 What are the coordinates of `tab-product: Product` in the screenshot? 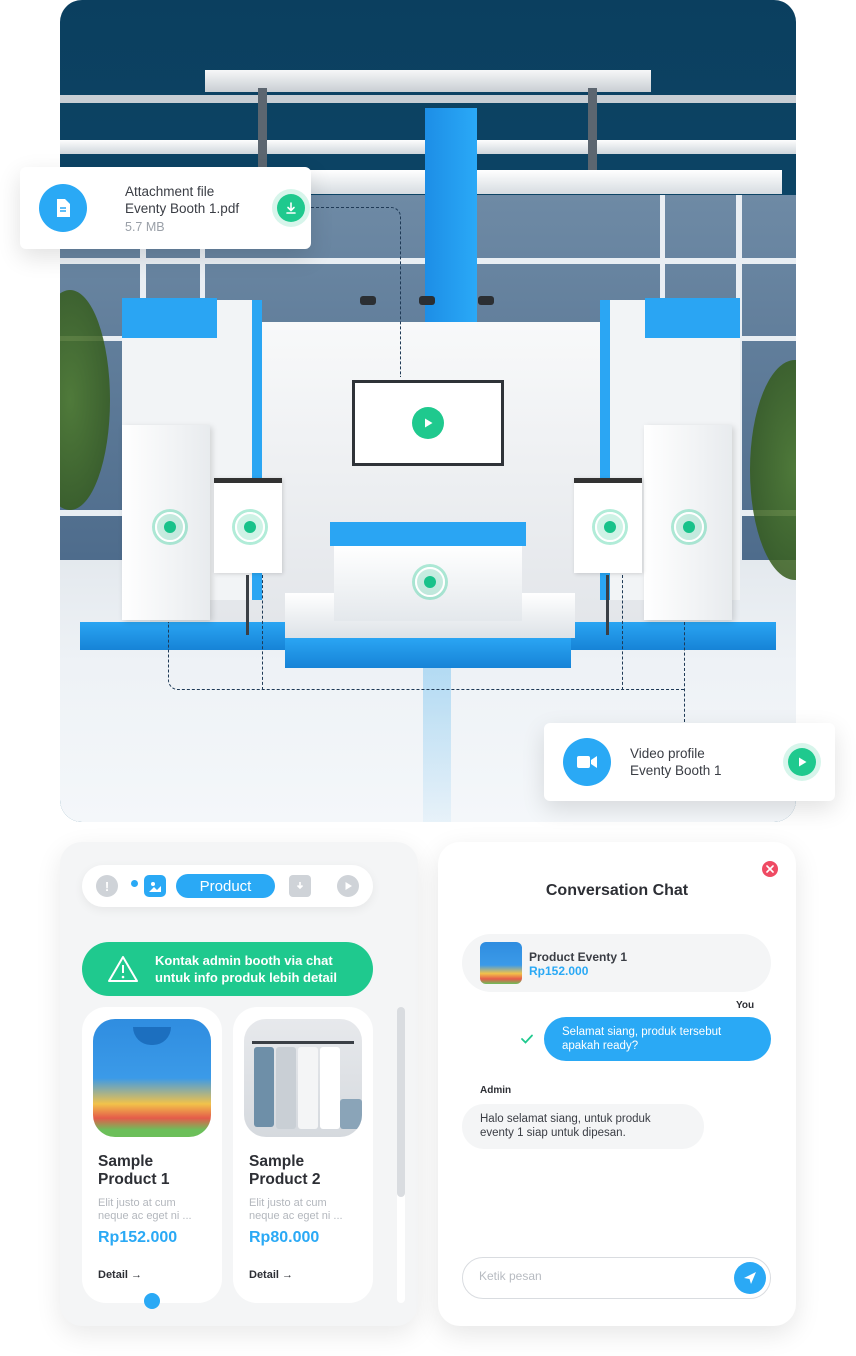 It's located at (225, 886).